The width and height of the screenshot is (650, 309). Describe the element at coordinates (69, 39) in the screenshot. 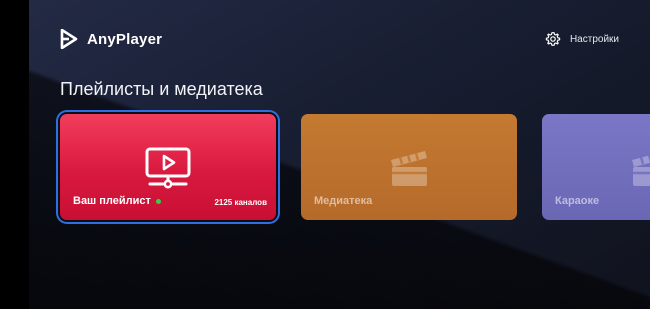

I see `anyplayer-logo-icon` at that location.